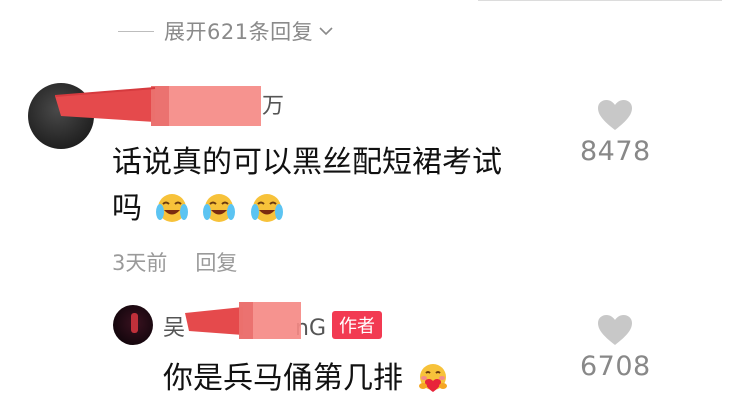 The image size is (743, 413). I want to click on comment-time: 3天前, so click(140, 263).